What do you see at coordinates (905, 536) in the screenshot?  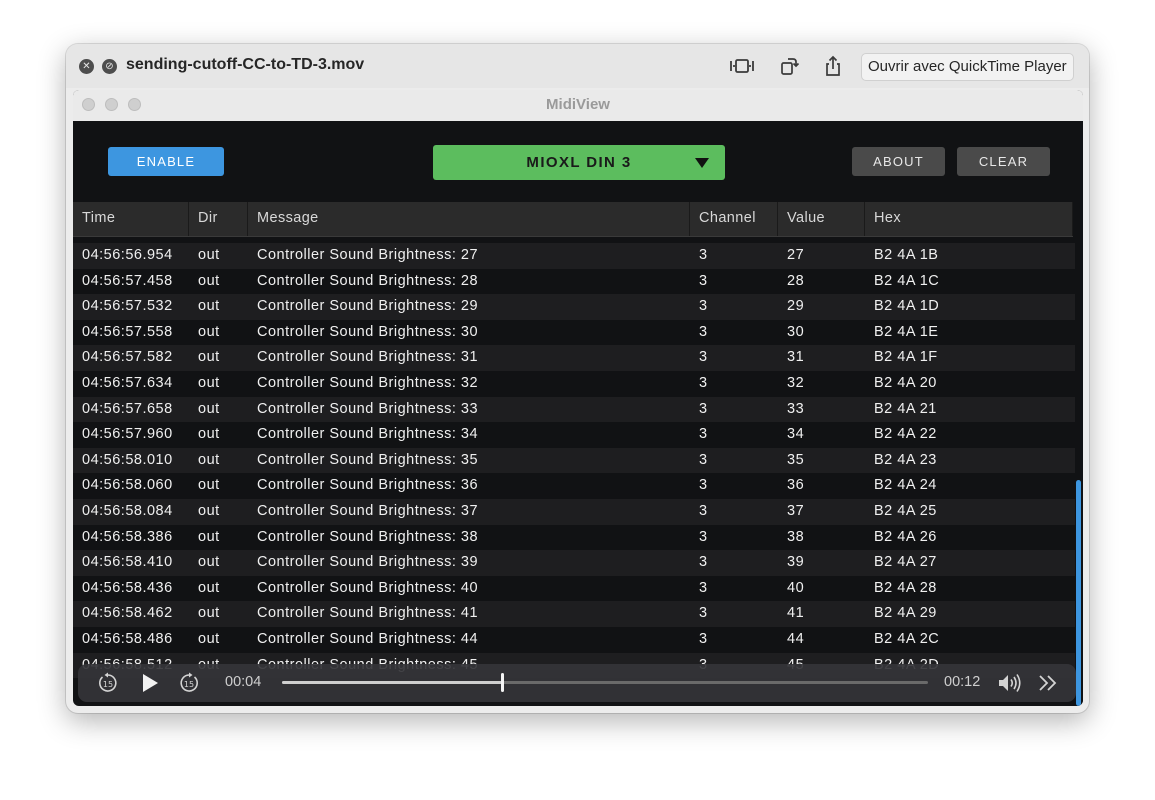 I see `cell-hex: B2 4A 26` at bounding box center [905, 536].